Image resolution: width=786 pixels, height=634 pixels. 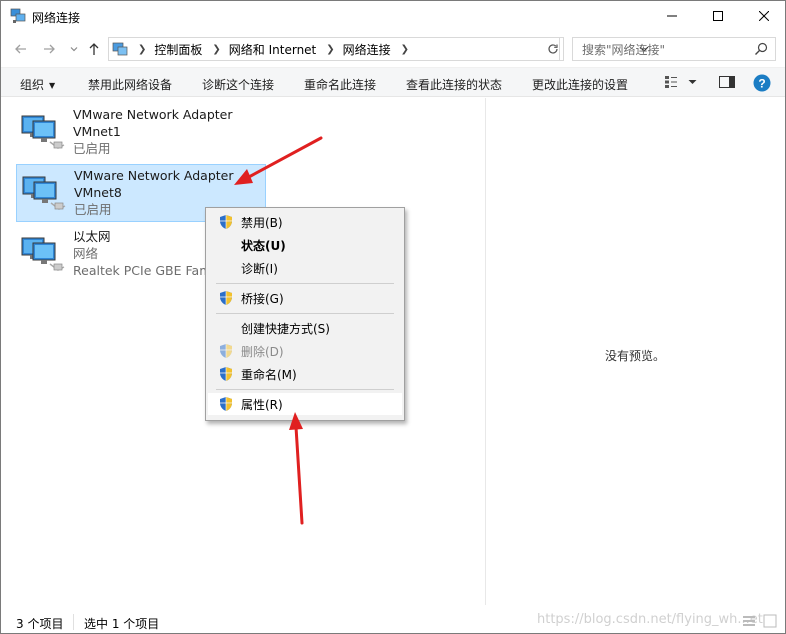 I want to click on maximize-button, so click(x=718, y=16).